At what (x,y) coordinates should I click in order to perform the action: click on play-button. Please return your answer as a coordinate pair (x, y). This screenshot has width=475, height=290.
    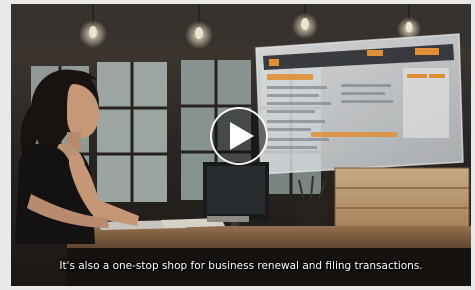
    Looking at the image, I should click on (239, 136).